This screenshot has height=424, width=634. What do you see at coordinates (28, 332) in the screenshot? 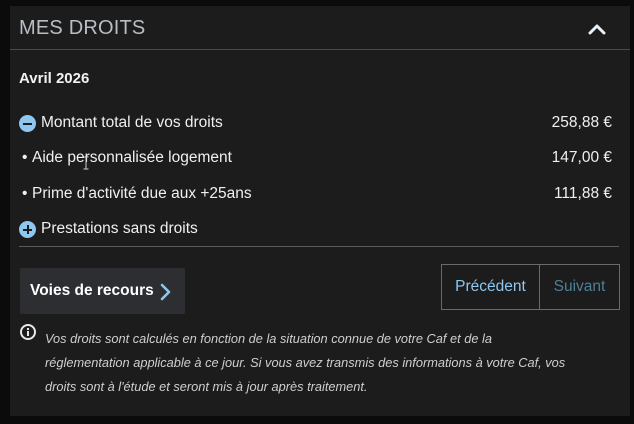
I see `info-icon` at bounding box center [28, 332].